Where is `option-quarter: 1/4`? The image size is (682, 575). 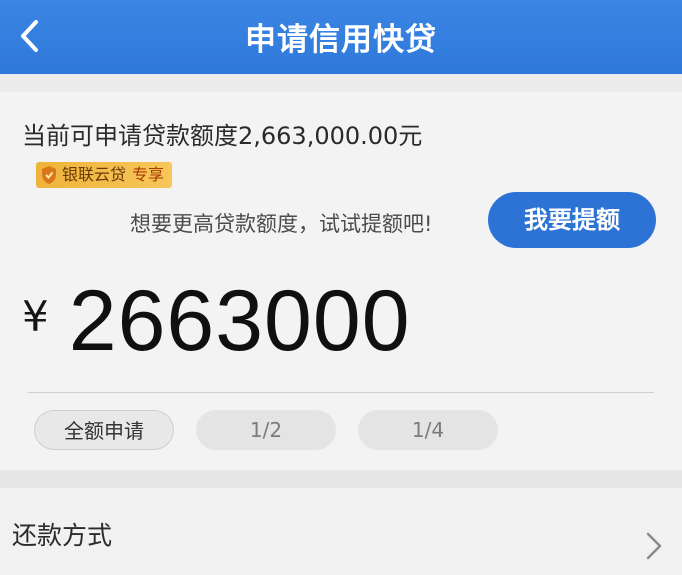 option-quarter: 1/4 is located at coordinates (428, 430).